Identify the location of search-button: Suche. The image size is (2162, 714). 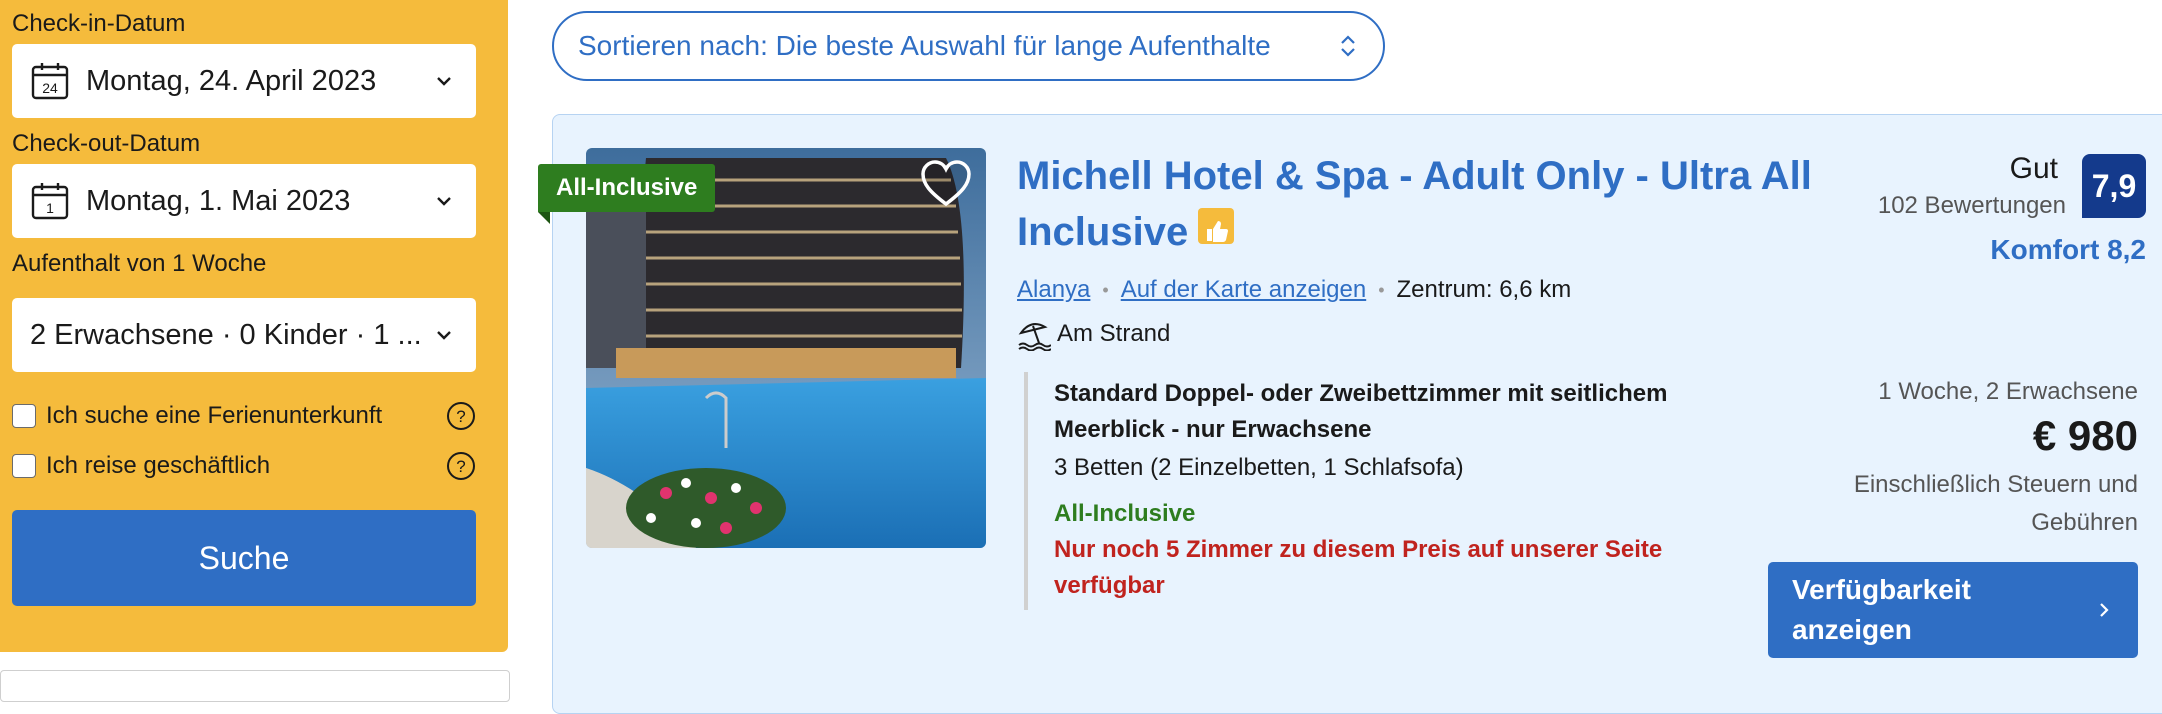
(244, 558).